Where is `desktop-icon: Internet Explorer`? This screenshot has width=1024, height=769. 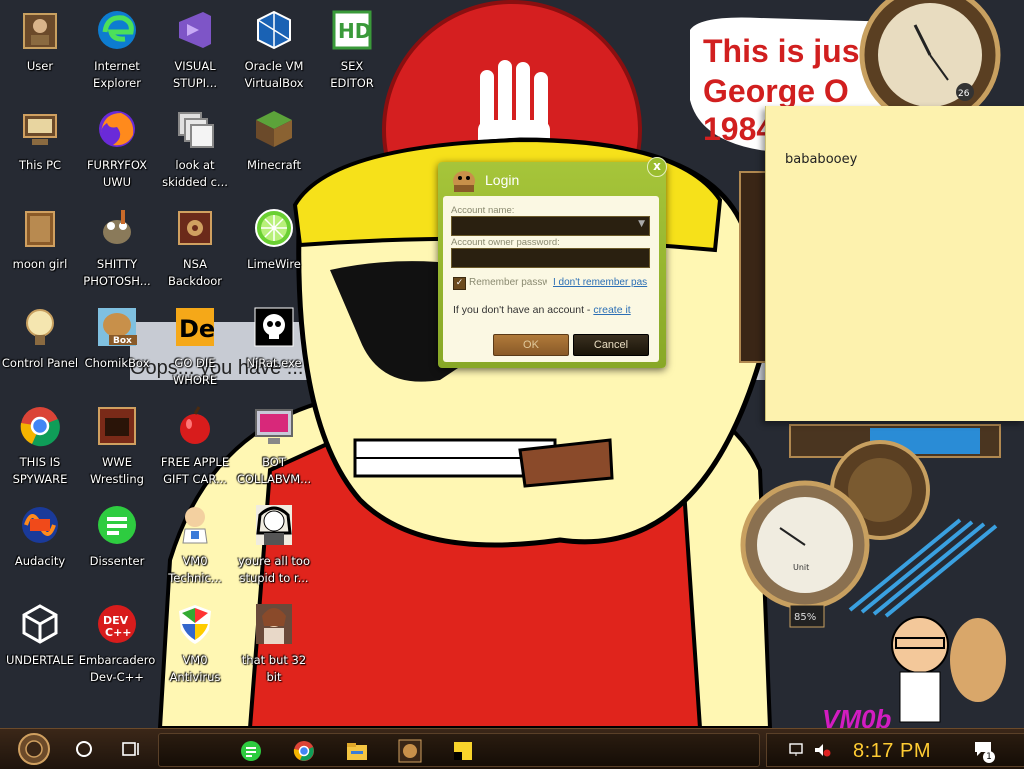
desktop-icon: Internet Explorer is located at coordinates (117, 46).